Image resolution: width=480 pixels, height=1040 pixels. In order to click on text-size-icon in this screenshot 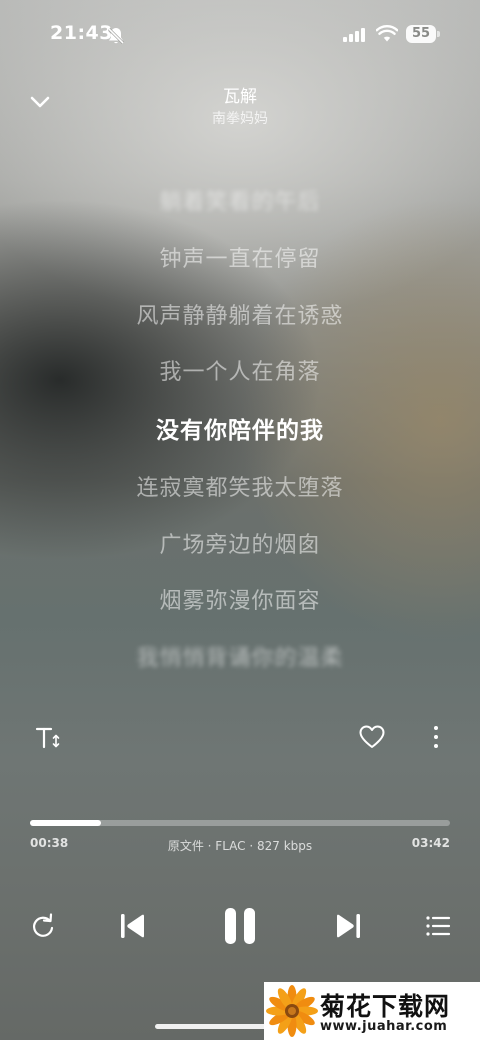, I will do `click(48, 738)`.